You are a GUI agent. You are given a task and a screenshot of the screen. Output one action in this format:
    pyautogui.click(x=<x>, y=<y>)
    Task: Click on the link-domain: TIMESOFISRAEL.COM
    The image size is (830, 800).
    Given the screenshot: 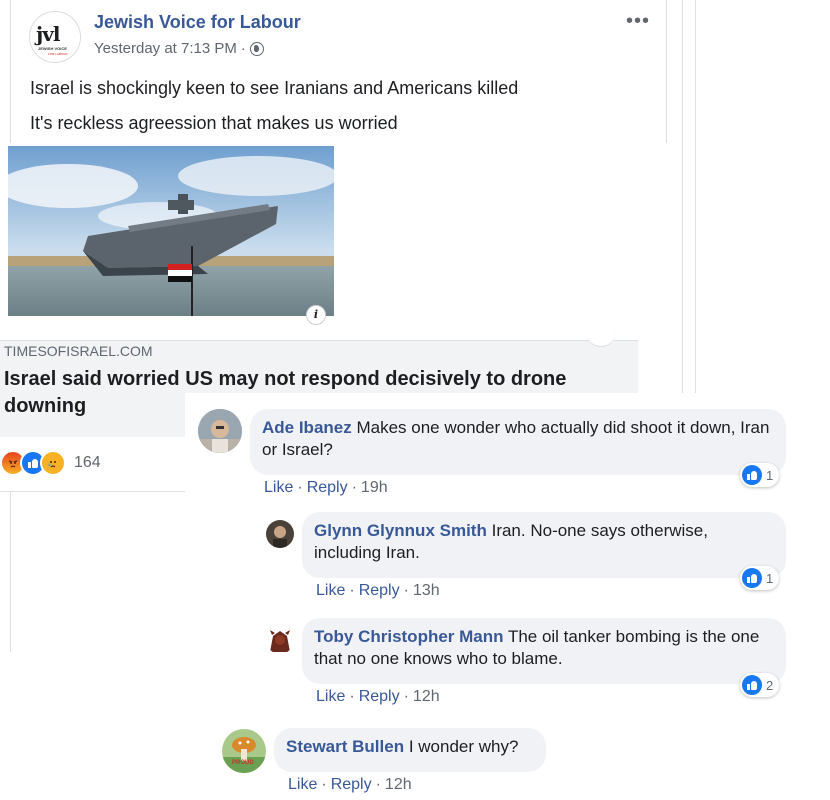 What is the action you would take?
    pyautogui.click(x=78, y=351)
    